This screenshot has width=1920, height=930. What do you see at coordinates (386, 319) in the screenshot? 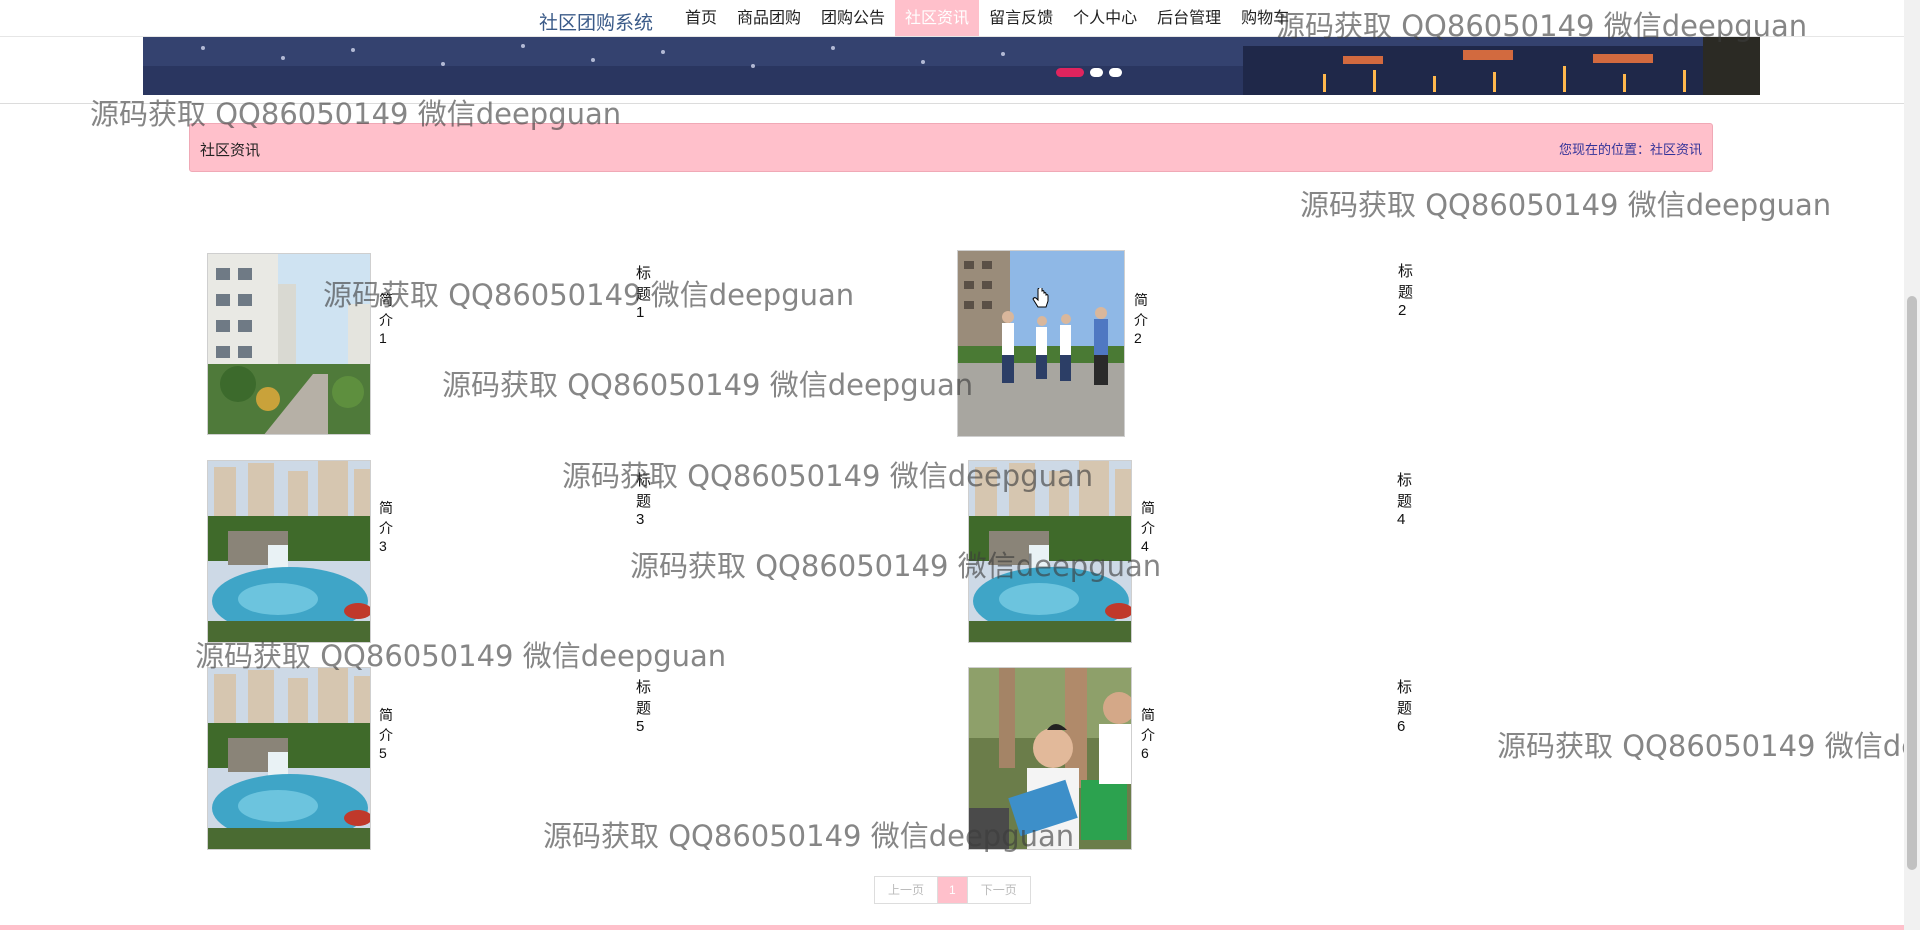
I see `news-intro: 简介1` at bounding box center [386, 319].